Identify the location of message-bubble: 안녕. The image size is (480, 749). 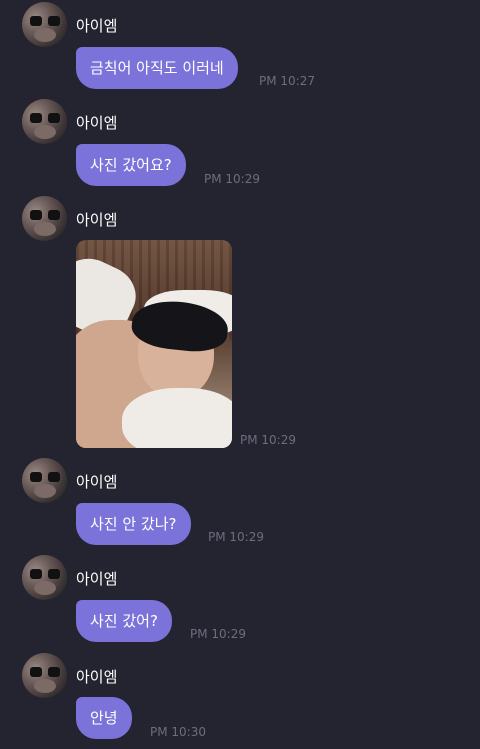
(104, 718).